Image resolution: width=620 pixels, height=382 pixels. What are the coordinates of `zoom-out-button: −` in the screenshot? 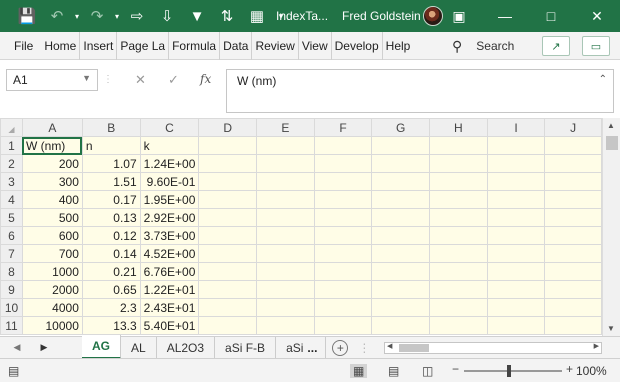 It's located at (455, 369).